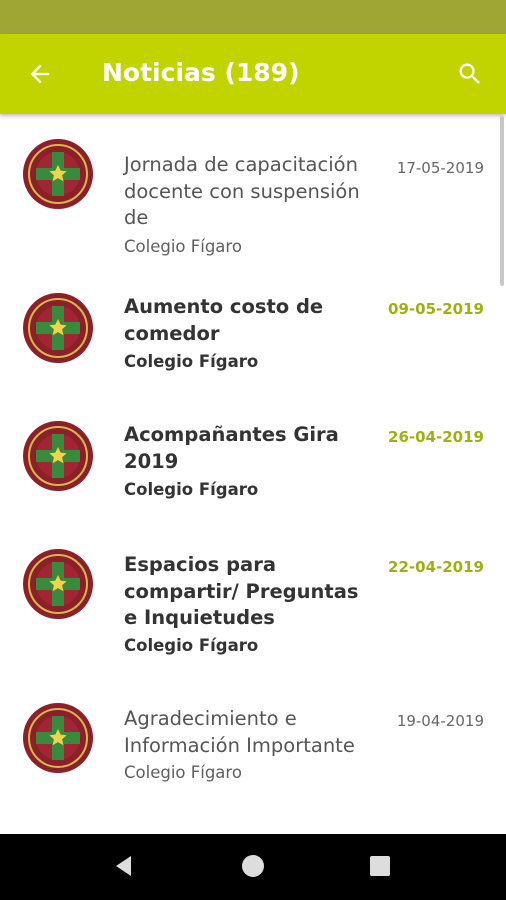 Image resolution: width=506 pixels, height=900 pixels. I want to click on arrow-left-icon, so click(40, 74).